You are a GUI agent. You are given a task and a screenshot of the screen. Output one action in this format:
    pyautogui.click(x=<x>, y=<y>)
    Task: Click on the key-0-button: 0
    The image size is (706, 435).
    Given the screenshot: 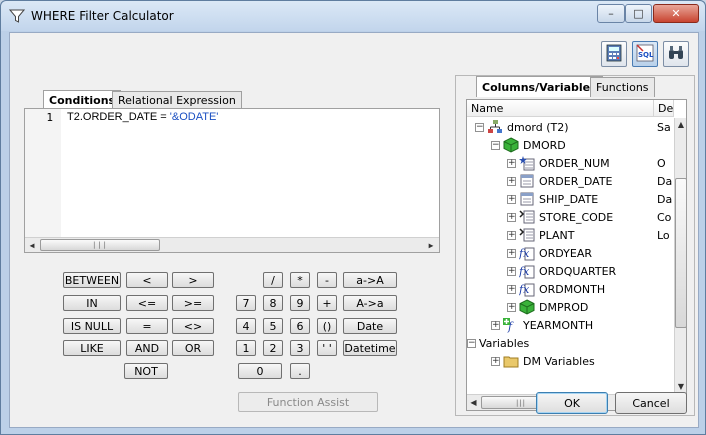 What is the action you would take?
    pyautogui.click(x=260, y=371)
    